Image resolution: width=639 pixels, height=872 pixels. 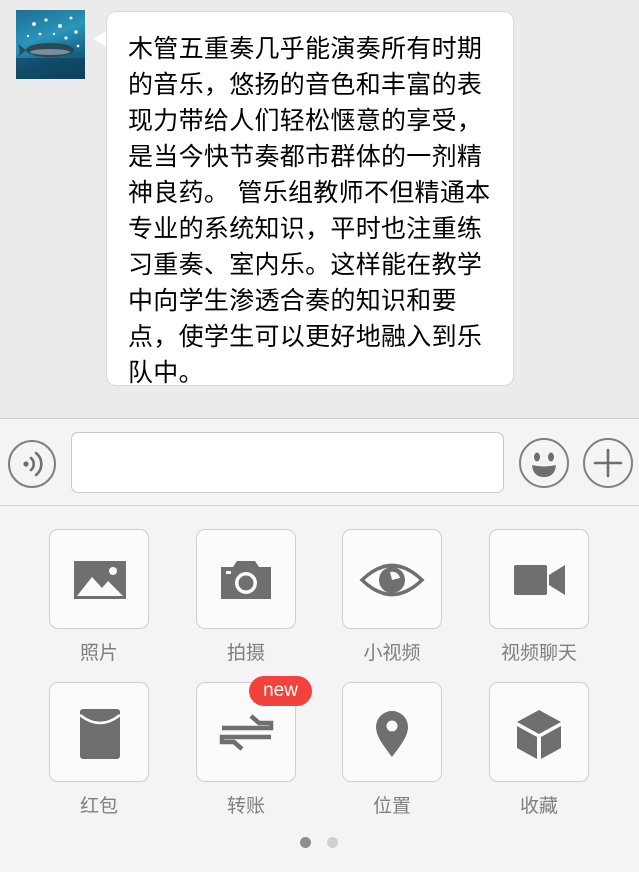 I want to click on tool-label: 红包, so click(x=98, y=806).